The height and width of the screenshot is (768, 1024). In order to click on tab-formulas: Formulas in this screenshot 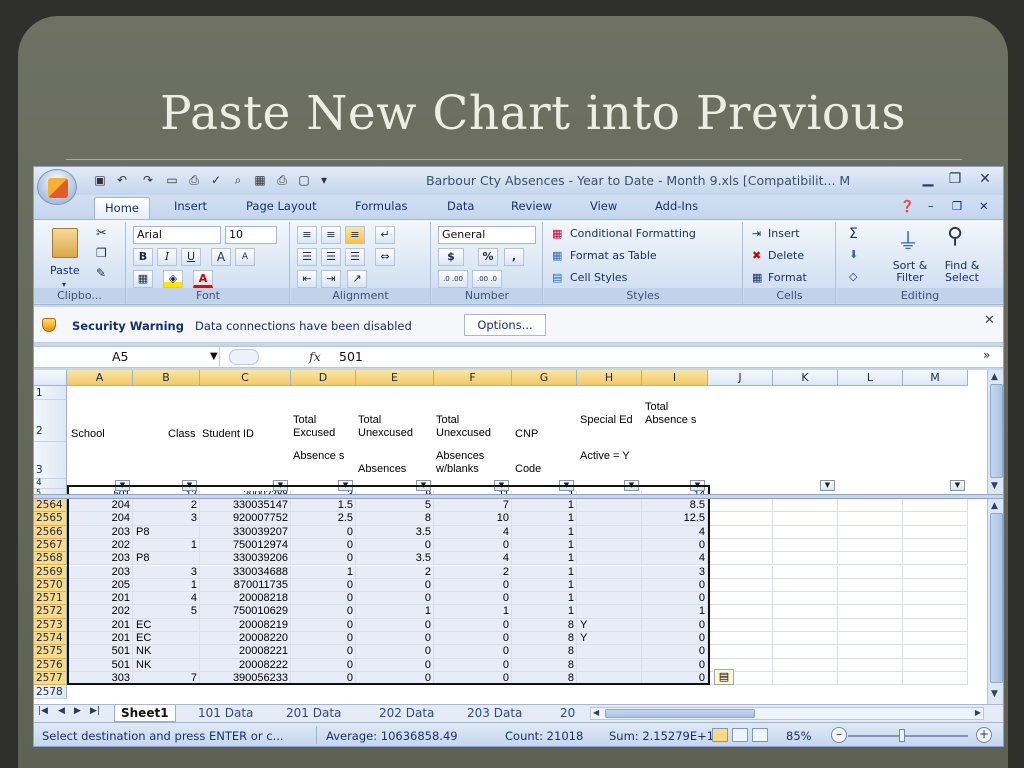, I will do `click(381, 206)`.